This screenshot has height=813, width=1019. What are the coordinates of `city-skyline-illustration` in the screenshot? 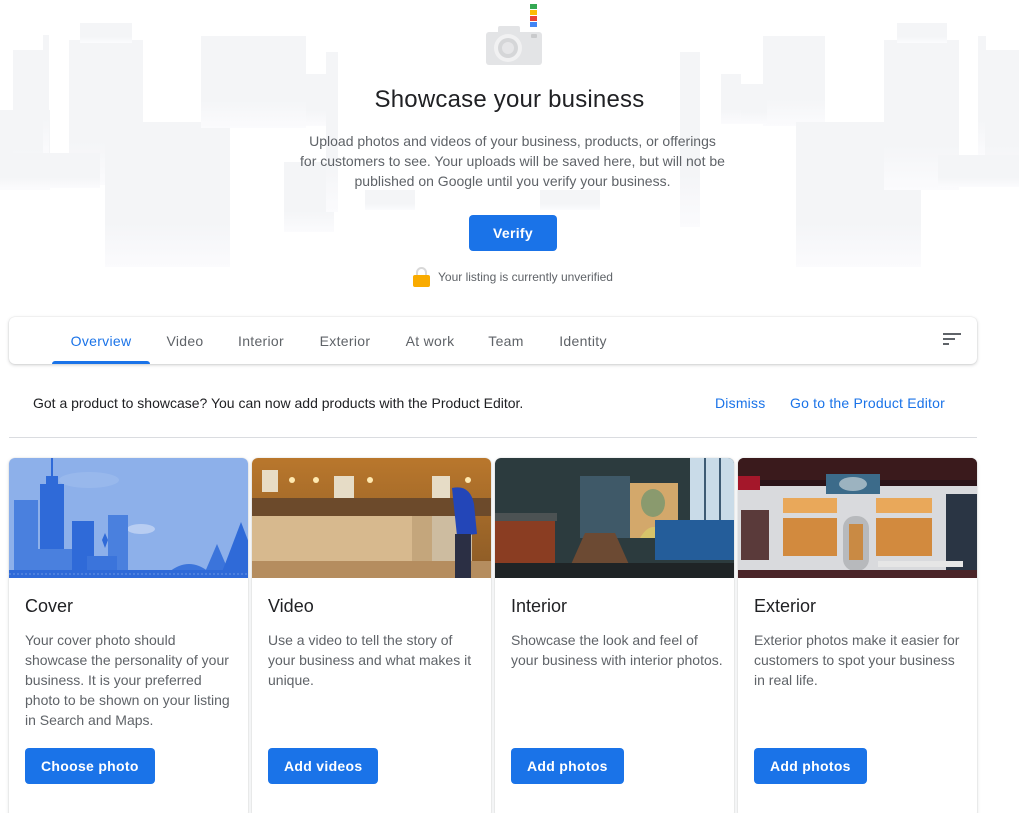 It's located at (128, 518).